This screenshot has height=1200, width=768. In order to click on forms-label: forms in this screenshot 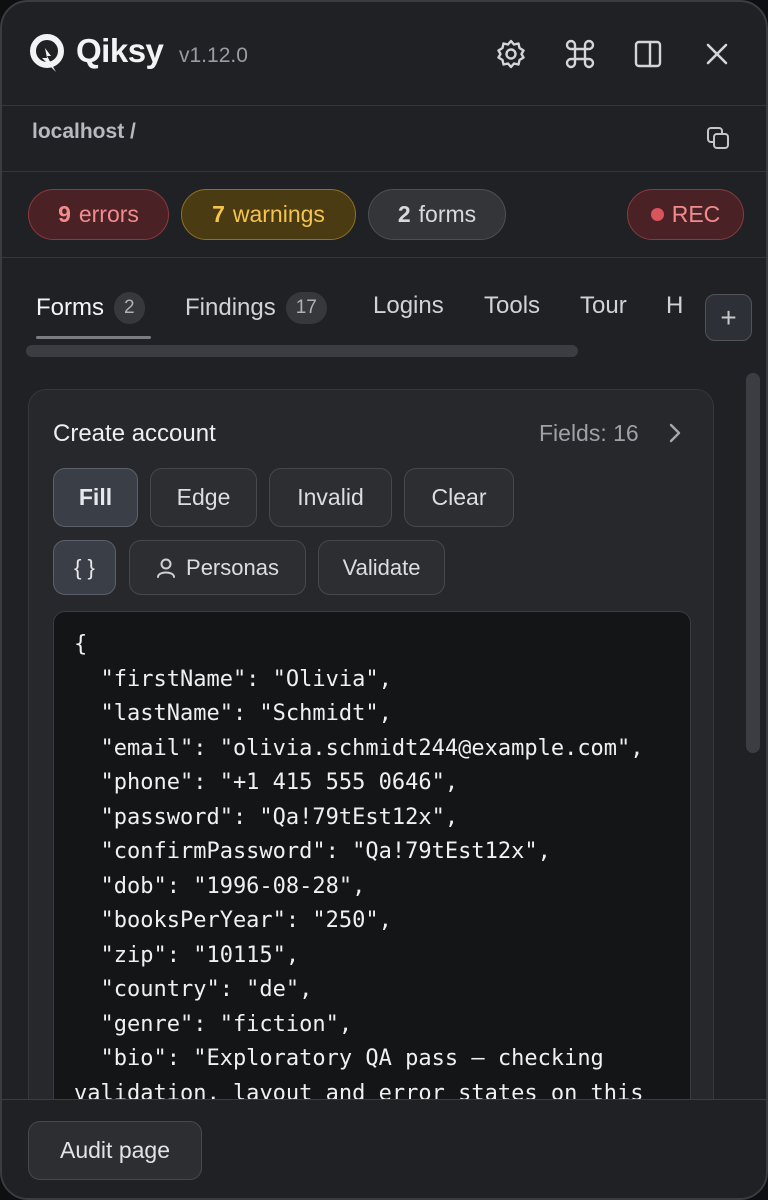, I will do `click(447, 214)`.